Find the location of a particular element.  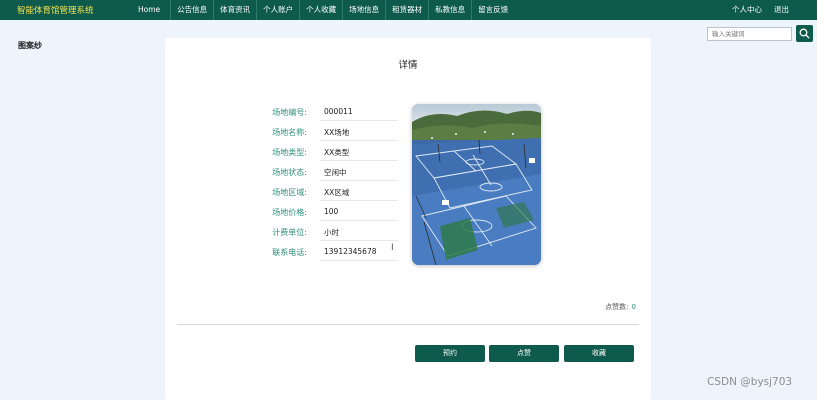

text-cursor-icon: Ⅰ is located at coordinates (392, 248).